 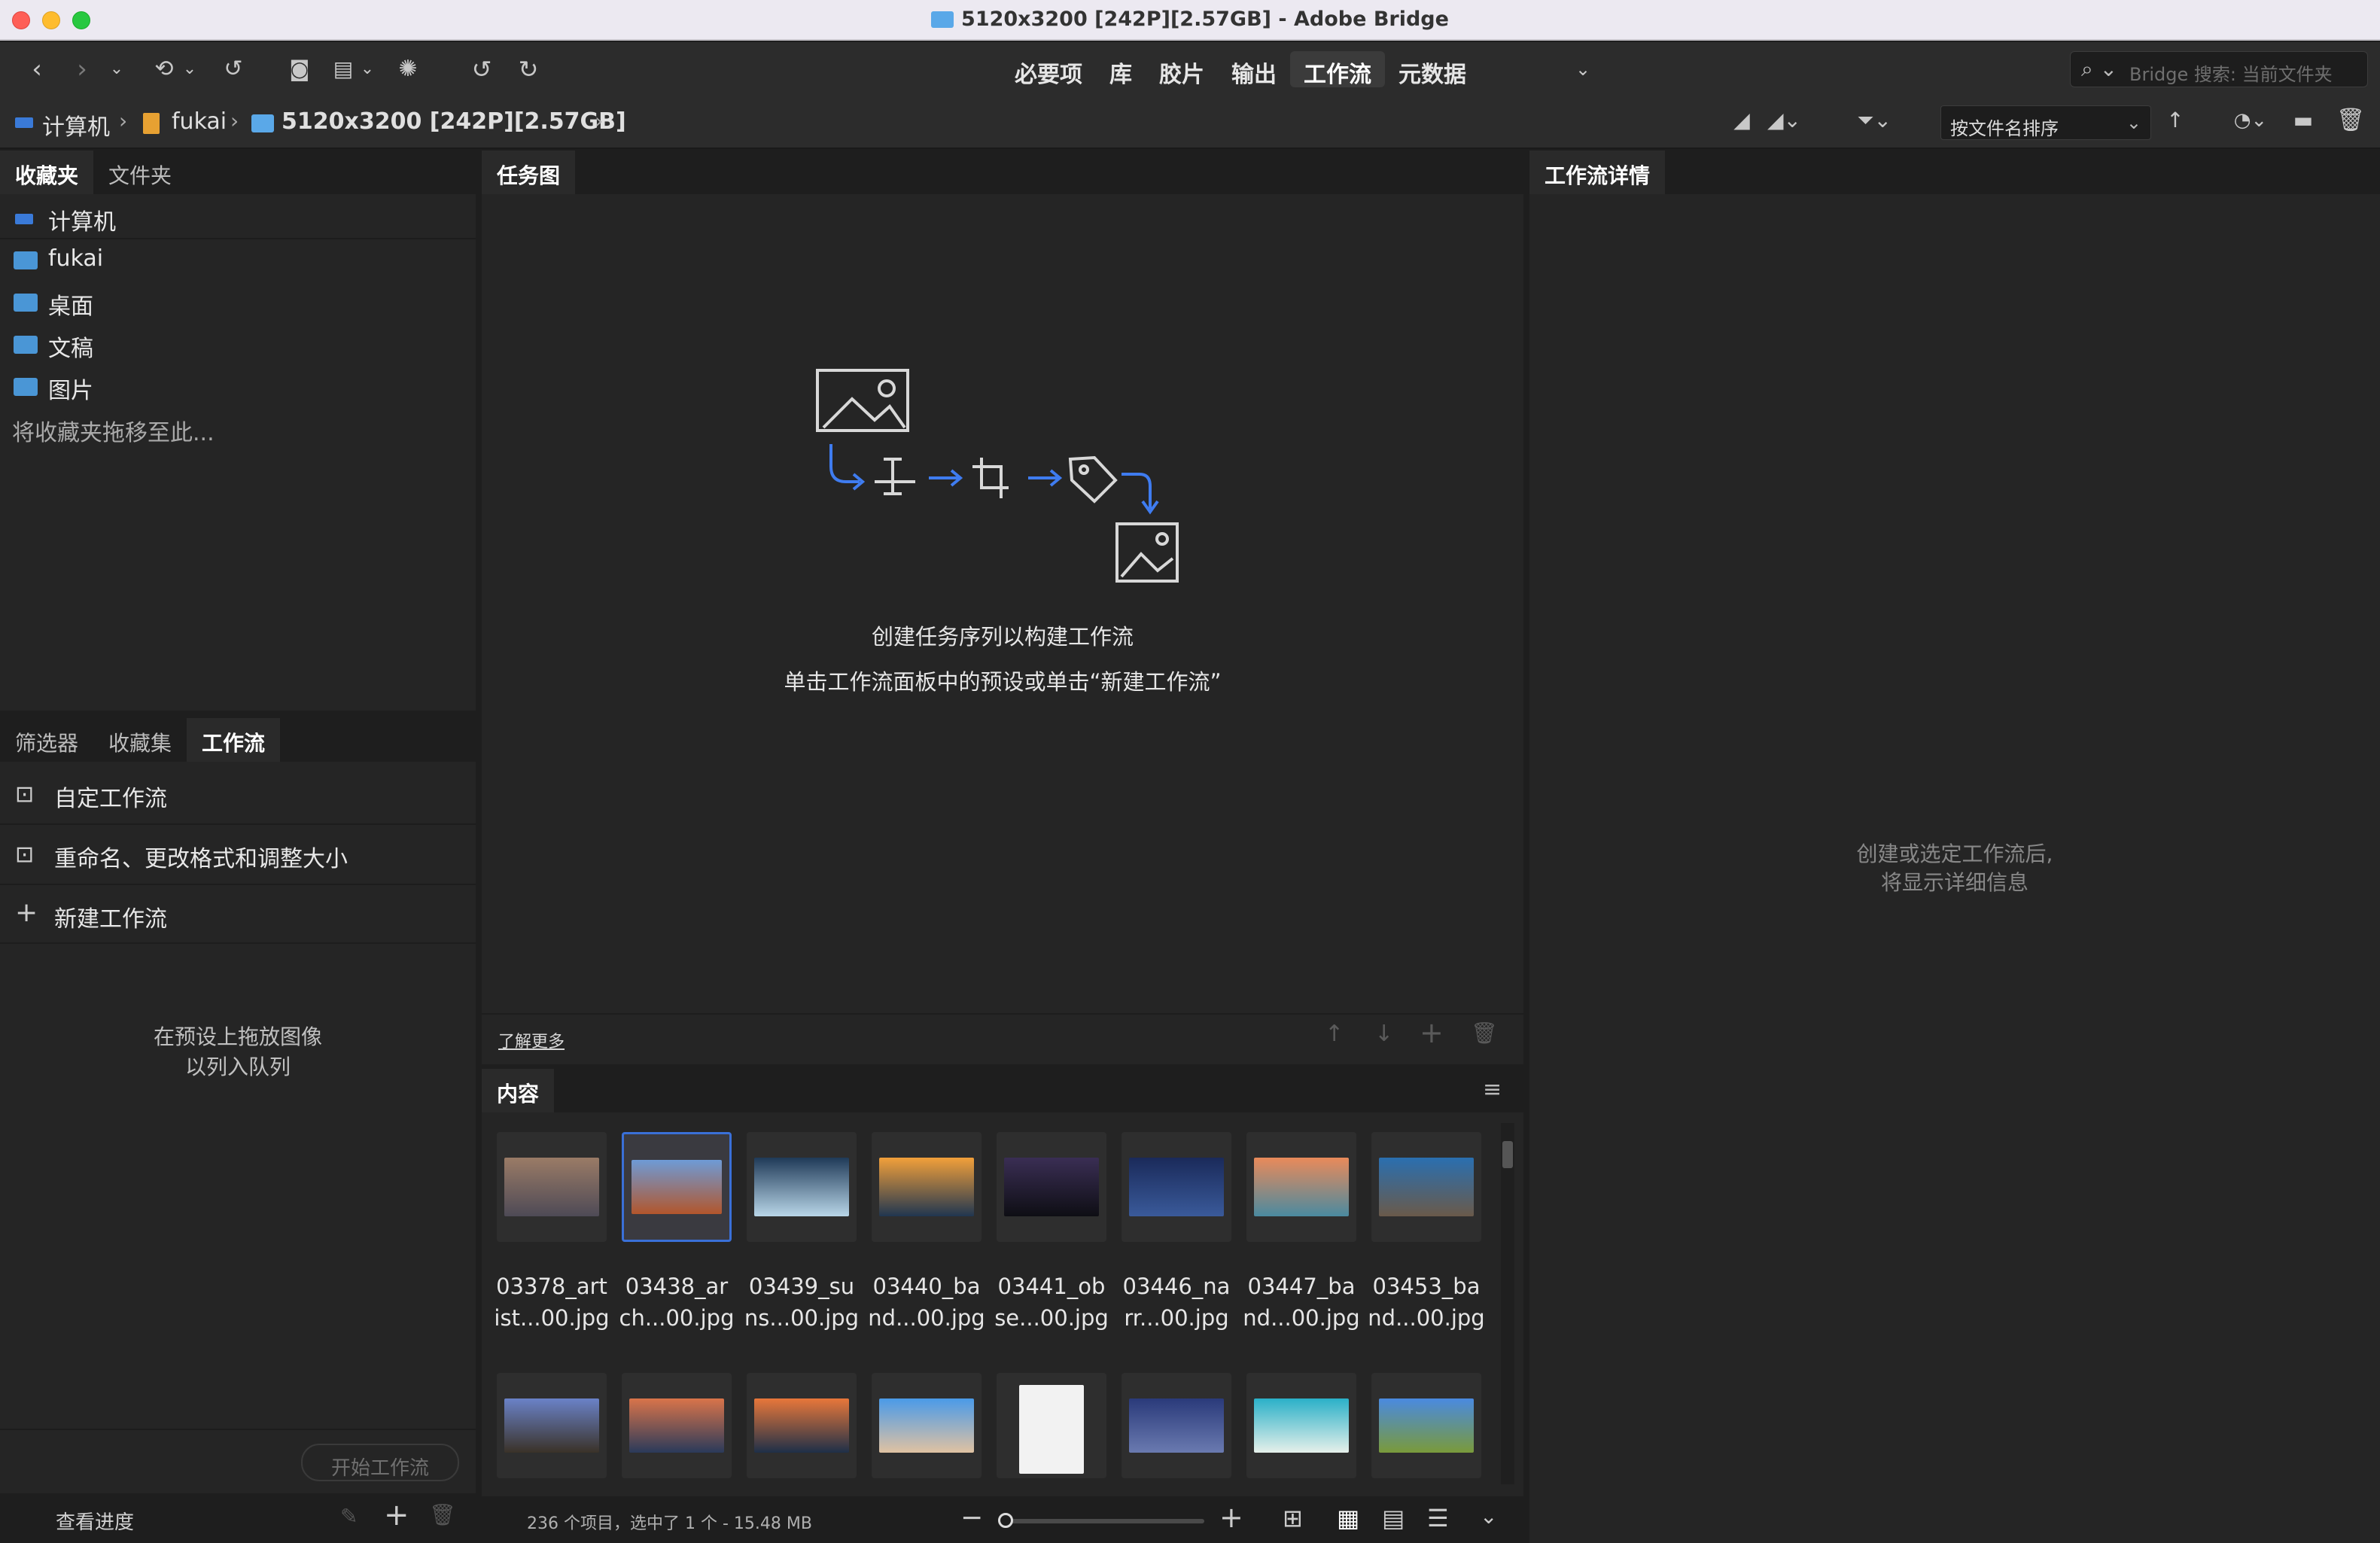 I want to click on workspace-libraries: 库, so click(x=1121, y=70).